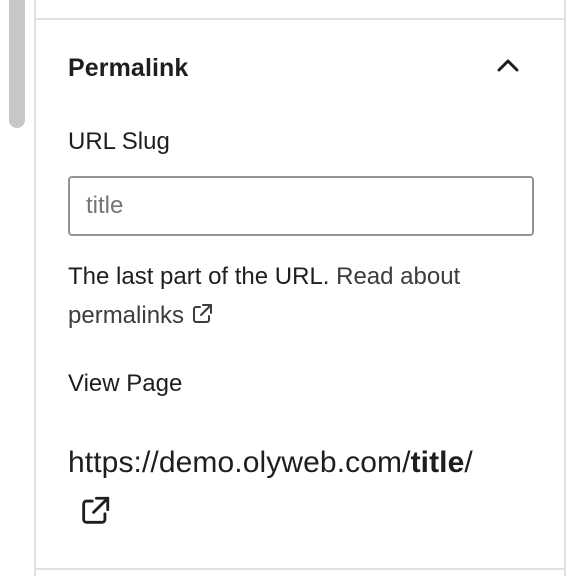 The height and width of the screenshot is (576, 582). What do you see at coordinates (125, 383) in the screenshot?
I see `view-page-label: View Page` at bounding box center [125, 383].